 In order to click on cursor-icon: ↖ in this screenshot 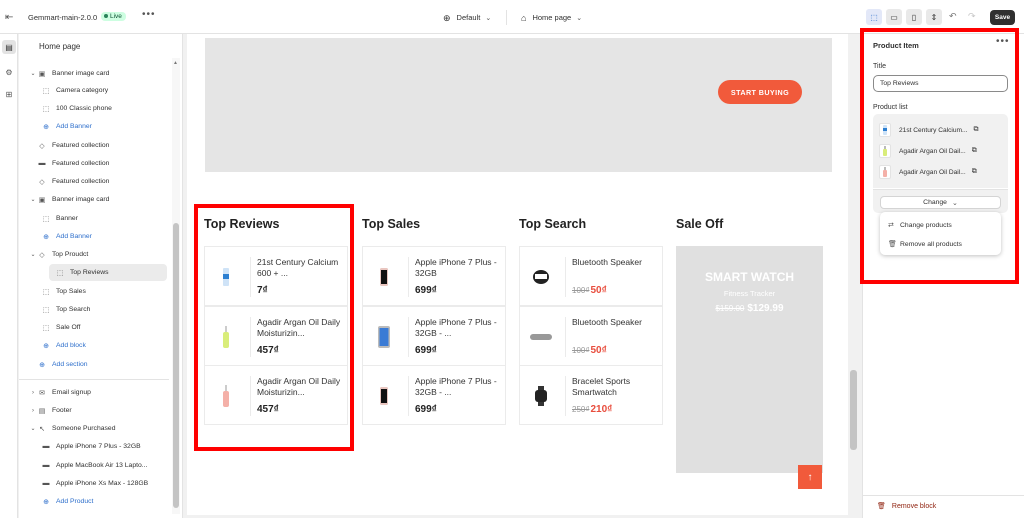, I will do `click(42, 429)`.